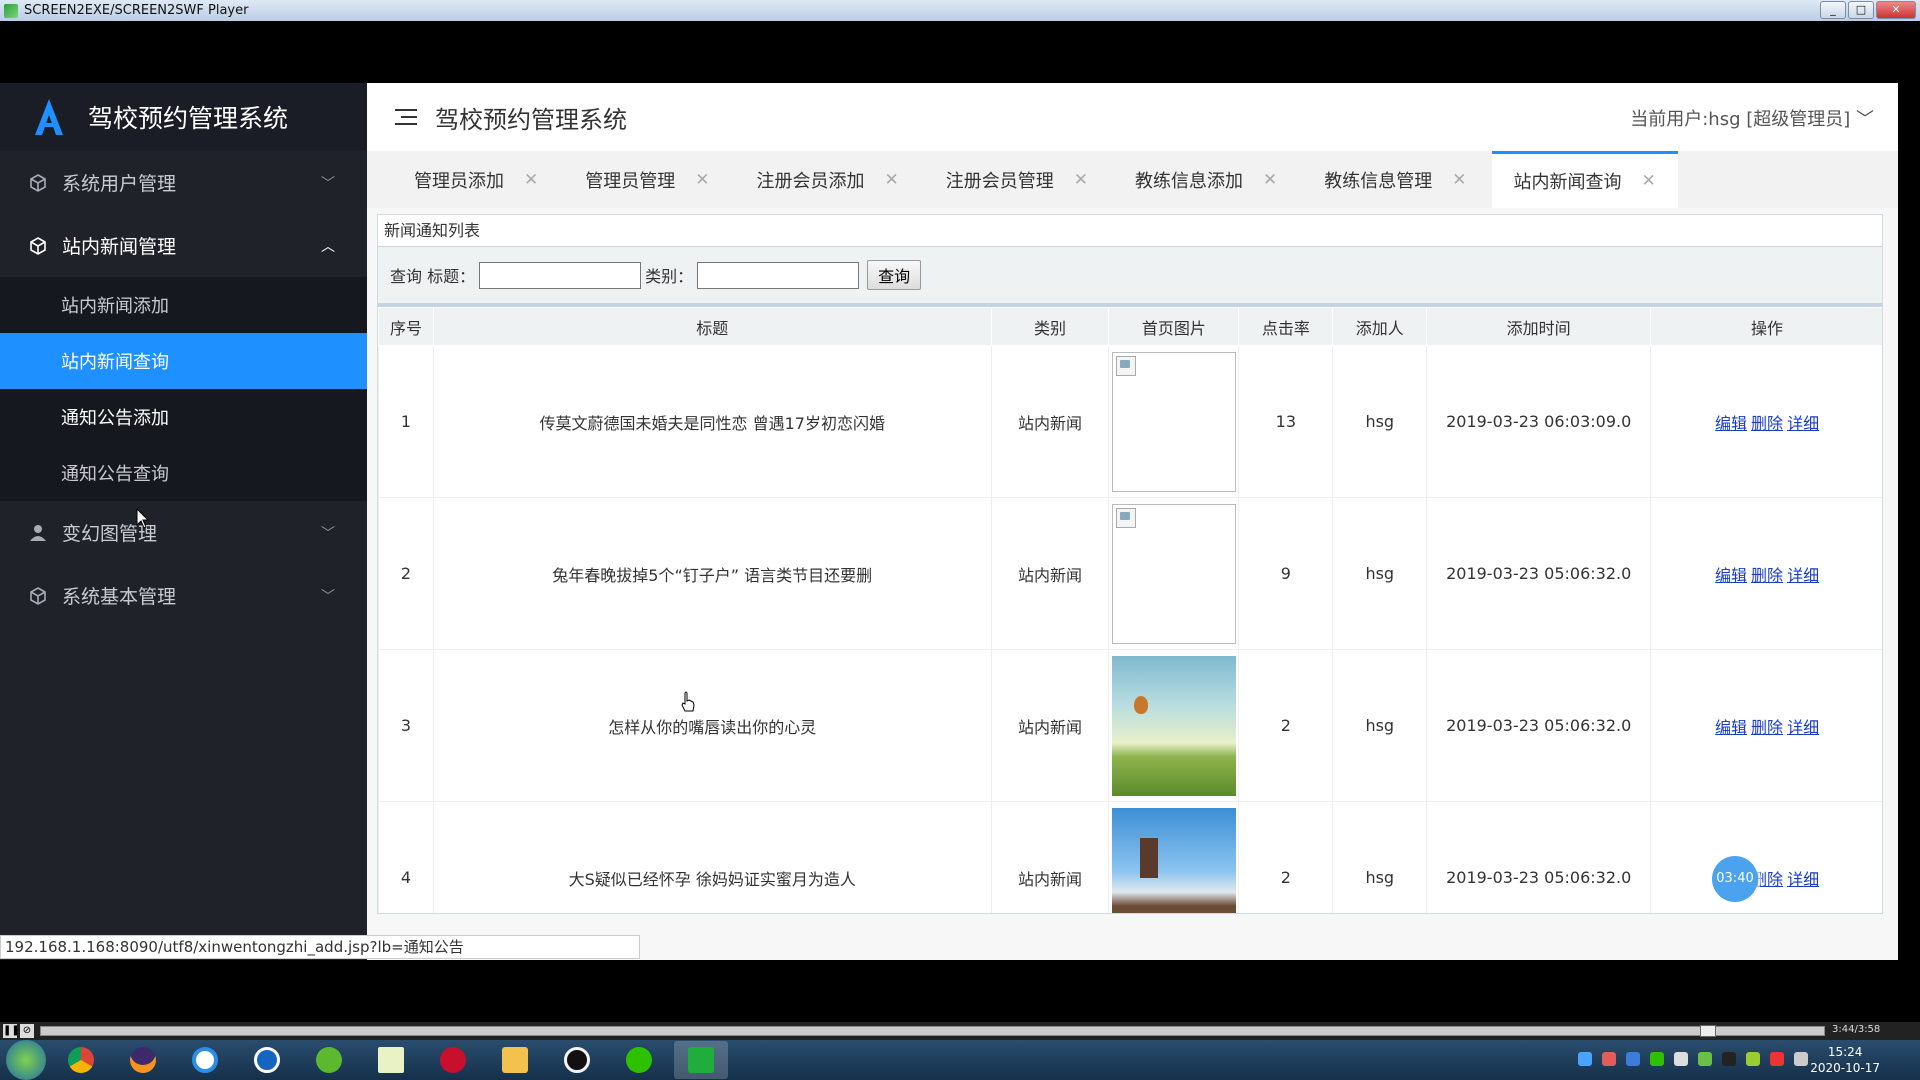  What do you see at coordinates (267, 1060) in the screenshot?
I see `browser-icon` at bounding box center [267, 1060].